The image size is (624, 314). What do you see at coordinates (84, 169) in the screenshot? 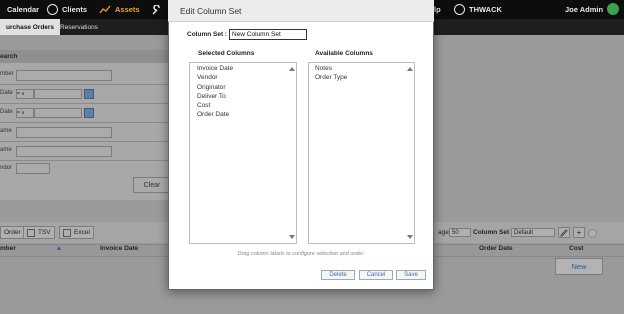
I see `search-field-vendor: ndor` at bounding box center [84, 169].